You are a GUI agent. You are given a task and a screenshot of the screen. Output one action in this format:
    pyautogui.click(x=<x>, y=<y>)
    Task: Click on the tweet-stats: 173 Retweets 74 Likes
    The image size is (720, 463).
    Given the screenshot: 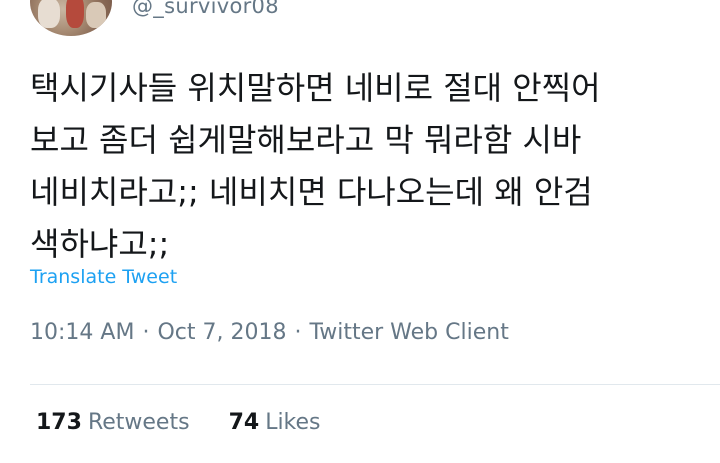 What is the action you would take?
    pyautogui.click(x=178, y=422)
    